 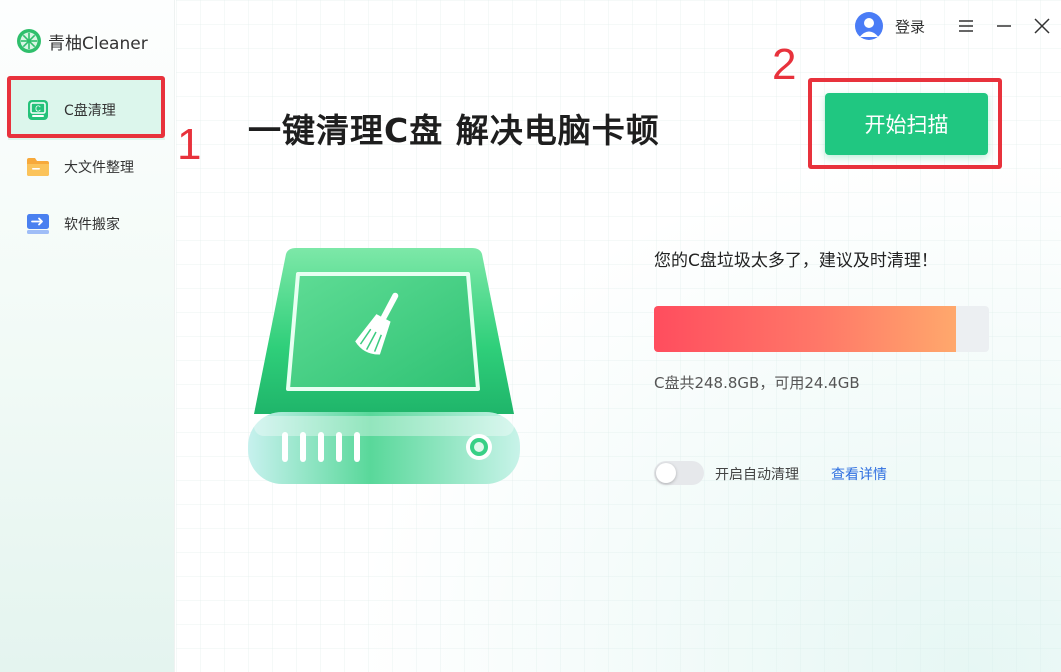 I want to click on disk-usage-fill, so click(x=805, y=329).